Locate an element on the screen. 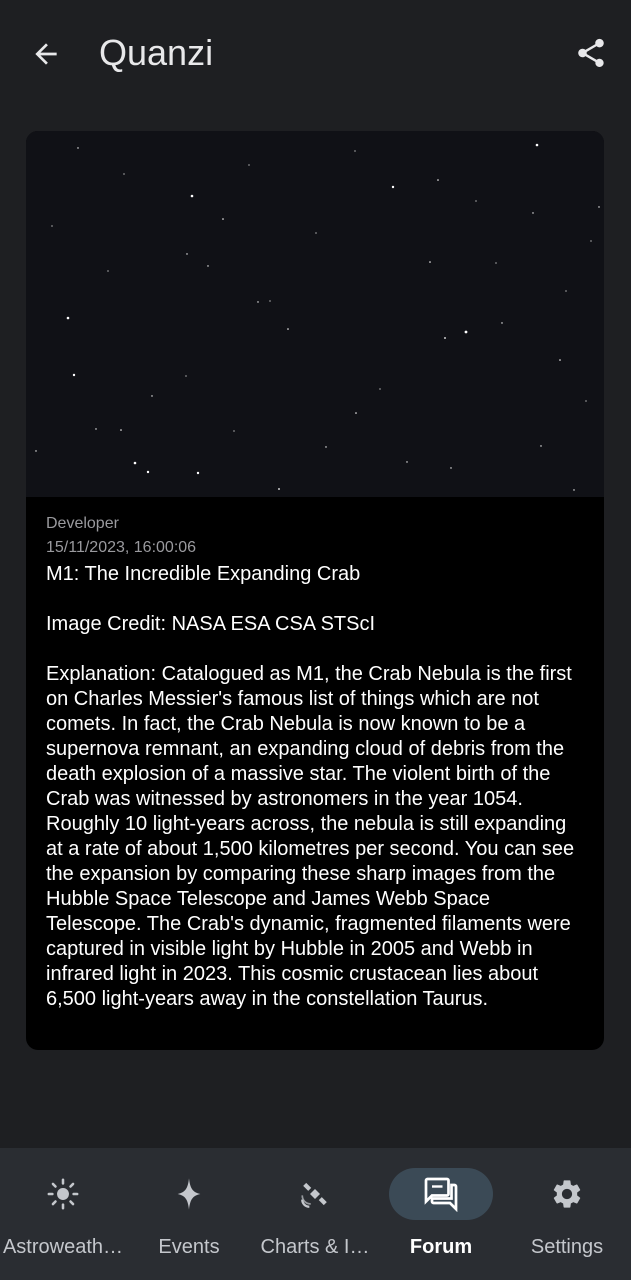  share-button is located at coordinates (591, 53).